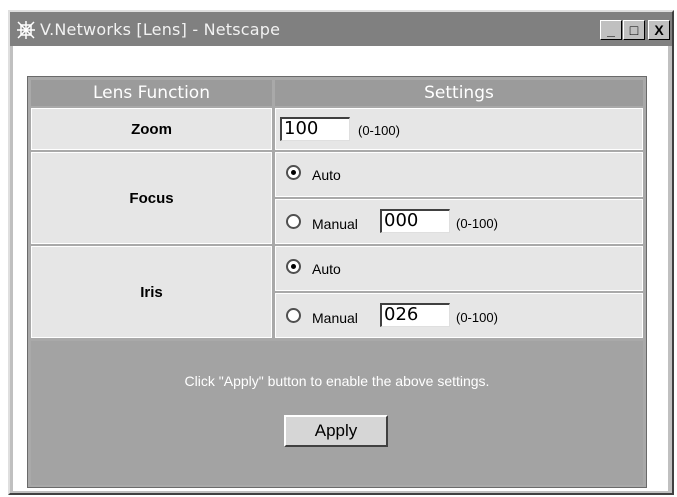 The height and width of the screenshot is (497, 677). I want to click on header-settings: Settings, so click(459, 93).